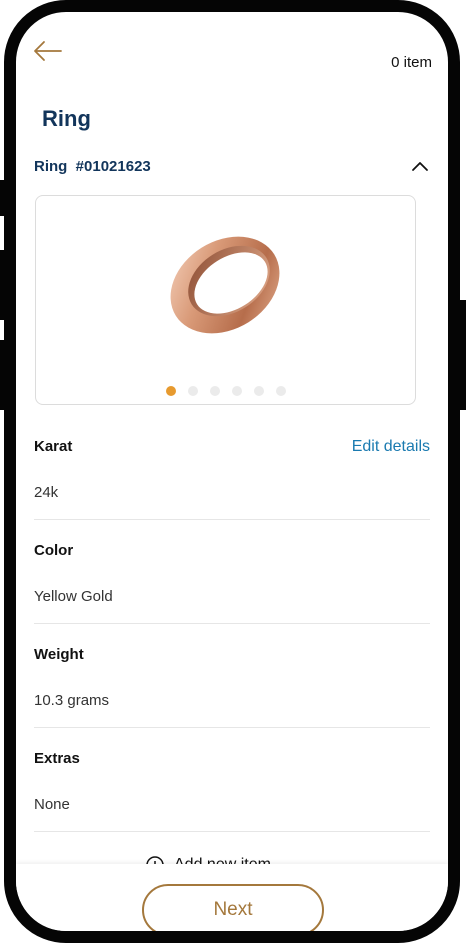 The height and width of the screenshot is (945, 466). What do you see at coordinates (72, 700) in the screenshot?
I see `field-value: 10.3 grams` at bounding box center [72, 700].